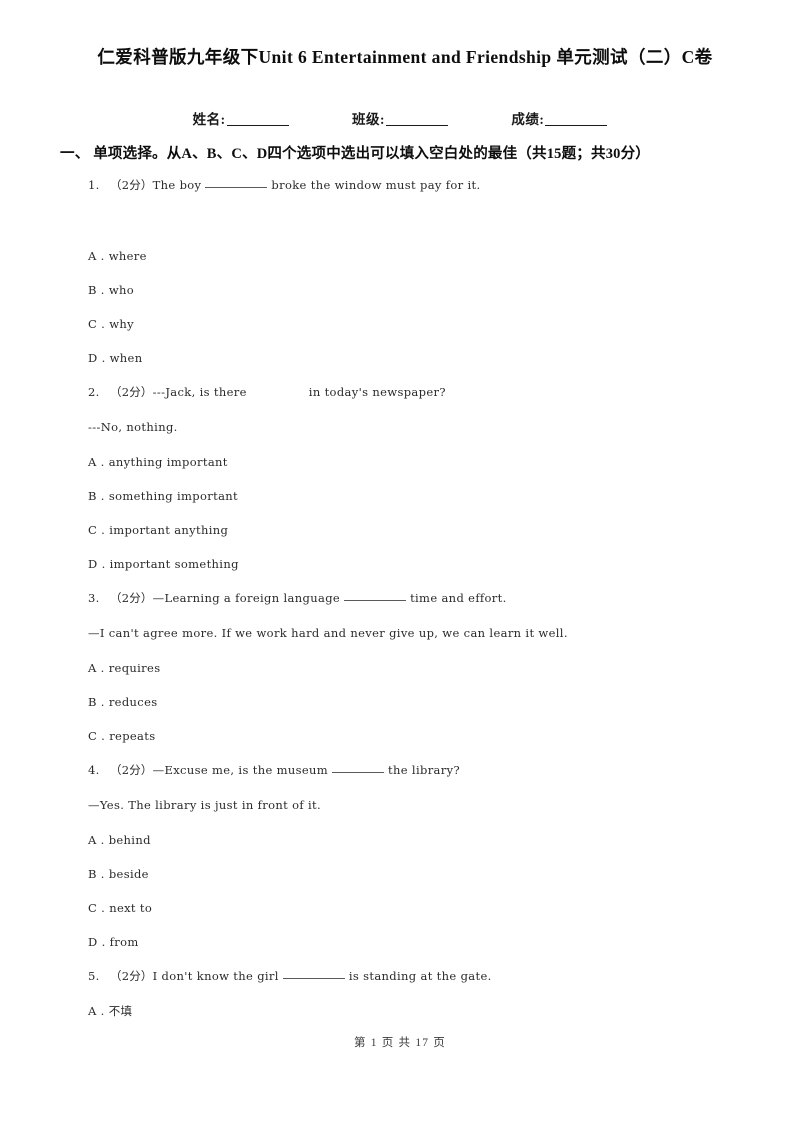 The image size is (800, 1132). I want to click on answer-option: D . important something, so click(423, 564).